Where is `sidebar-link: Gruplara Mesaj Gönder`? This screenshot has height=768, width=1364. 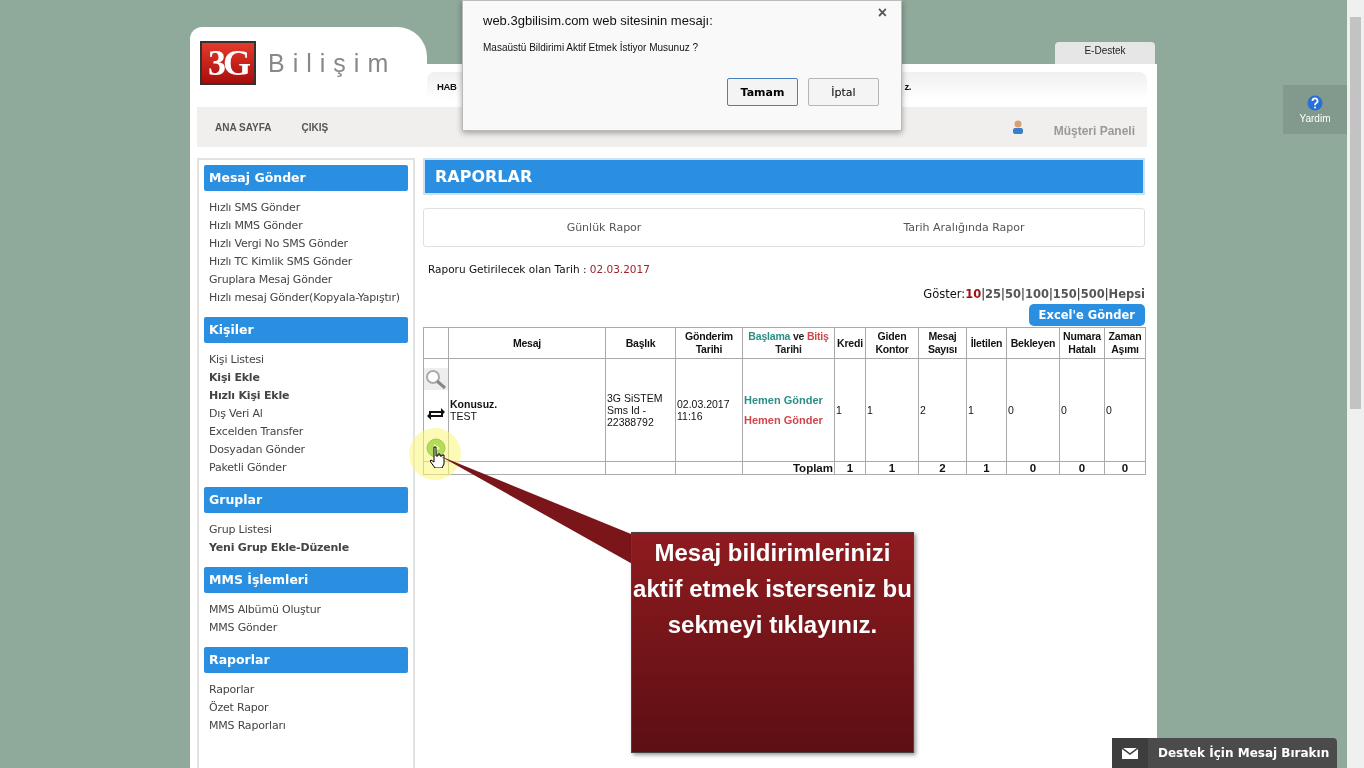 sidebar-link: Gruplara Mesaj Gönder is located at coordinates (308, 280).